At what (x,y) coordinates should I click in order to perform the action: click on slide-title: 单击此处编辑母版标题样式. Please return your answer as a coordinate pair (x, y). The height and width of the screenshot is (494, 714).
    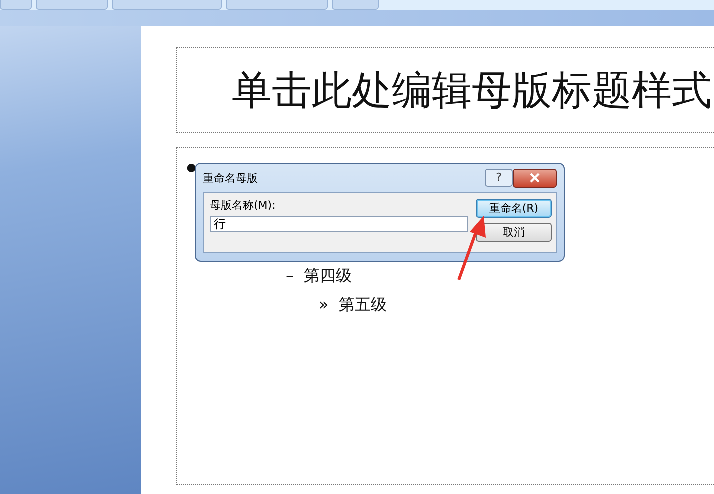
    Looking at the image, I should click on (472, 91).